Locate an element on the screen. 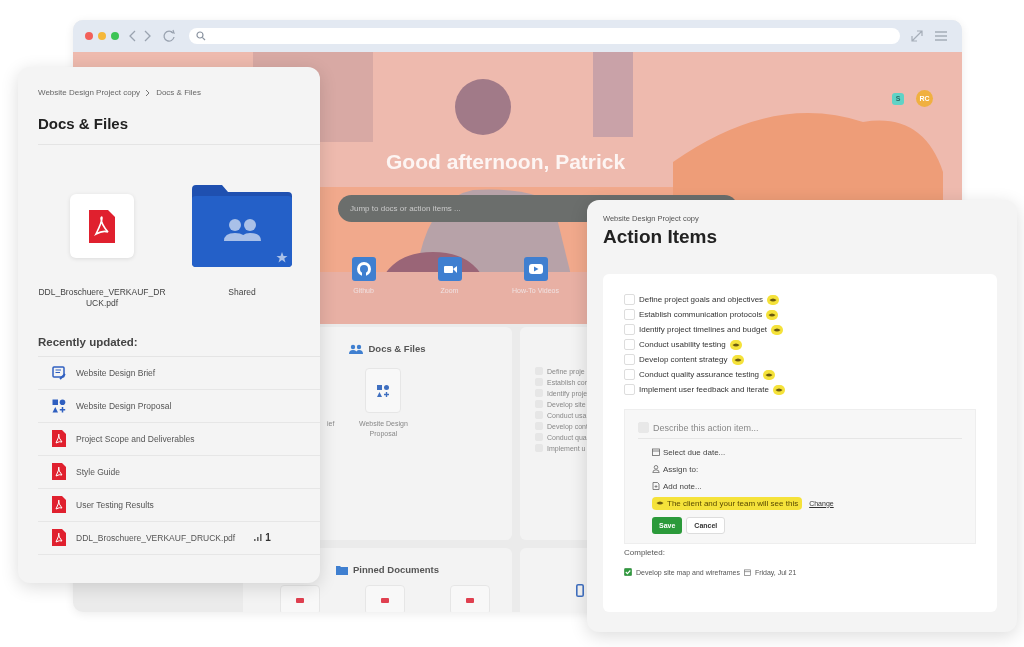 The image size is (1024, 647). folder-icon is located at coordinates (341, 569).